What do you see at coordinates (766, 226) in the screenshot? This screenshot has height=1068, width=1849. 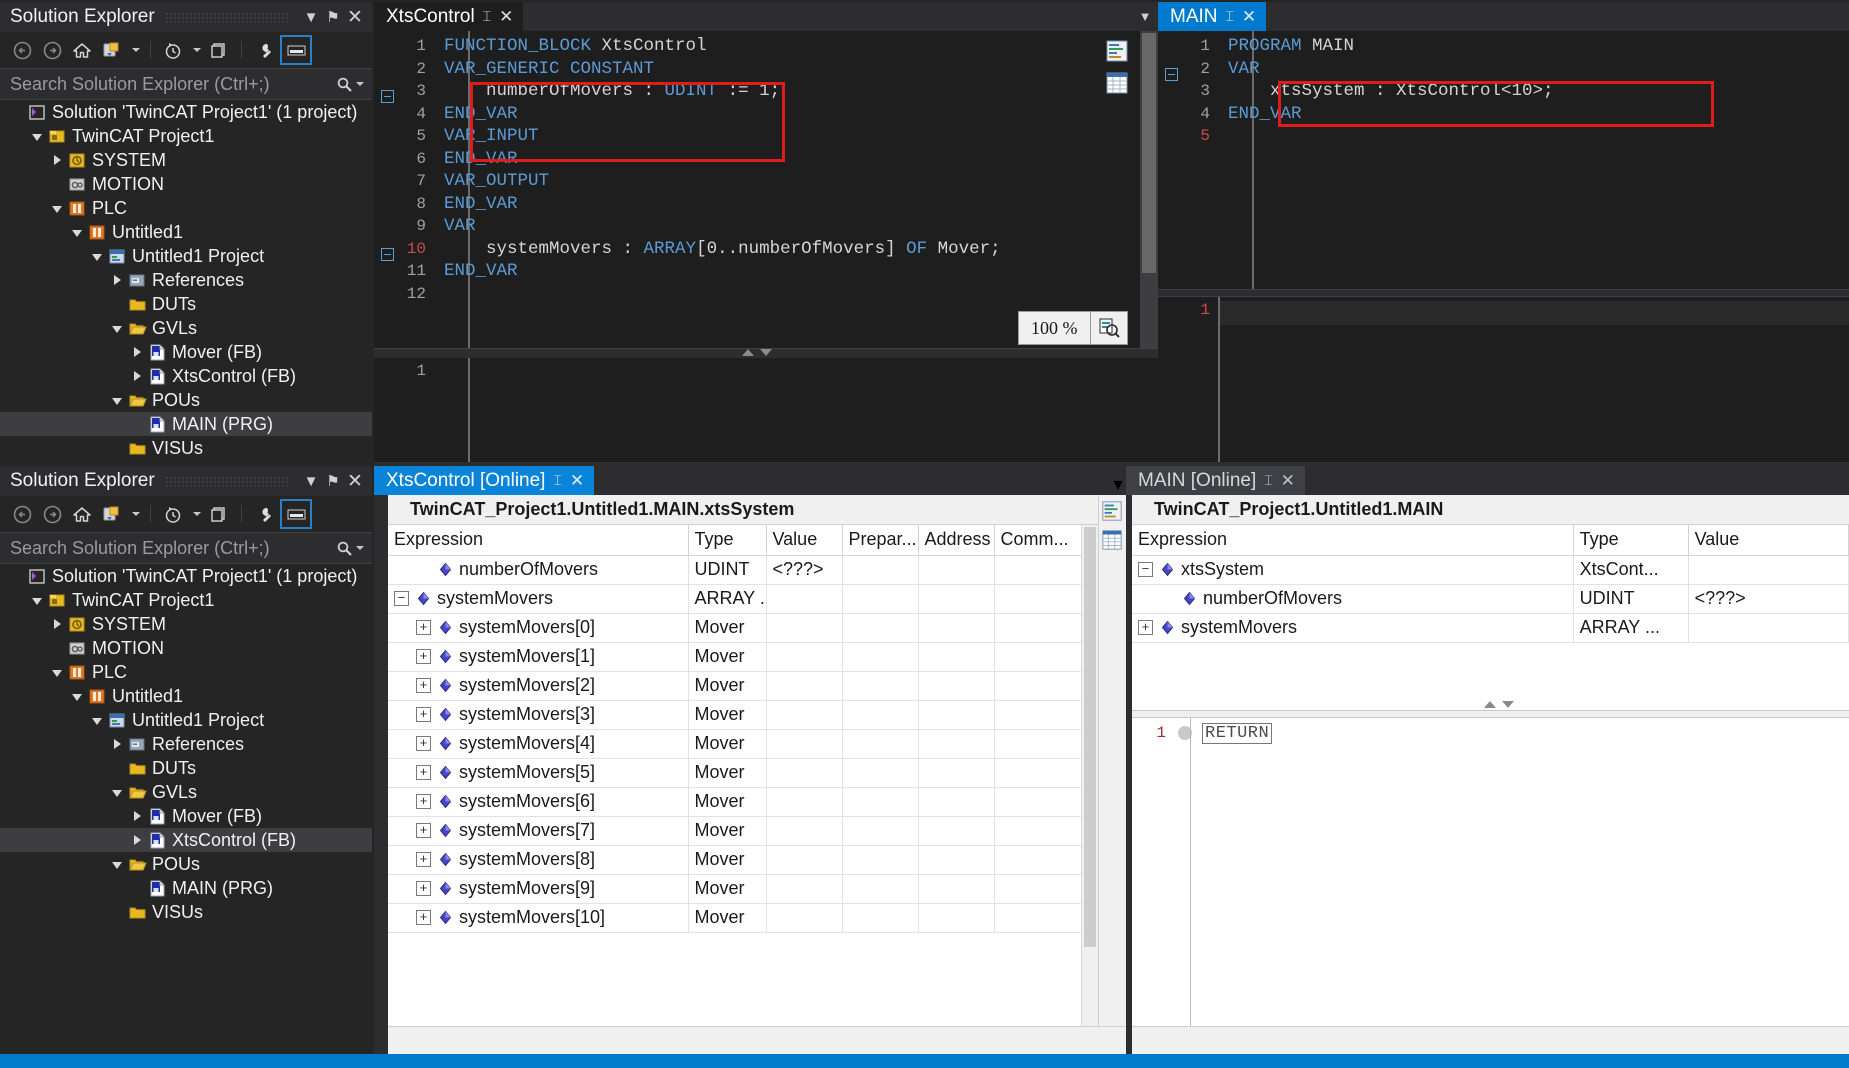 I see `code-line: 9 VAR` at bounding box center [766, 226].